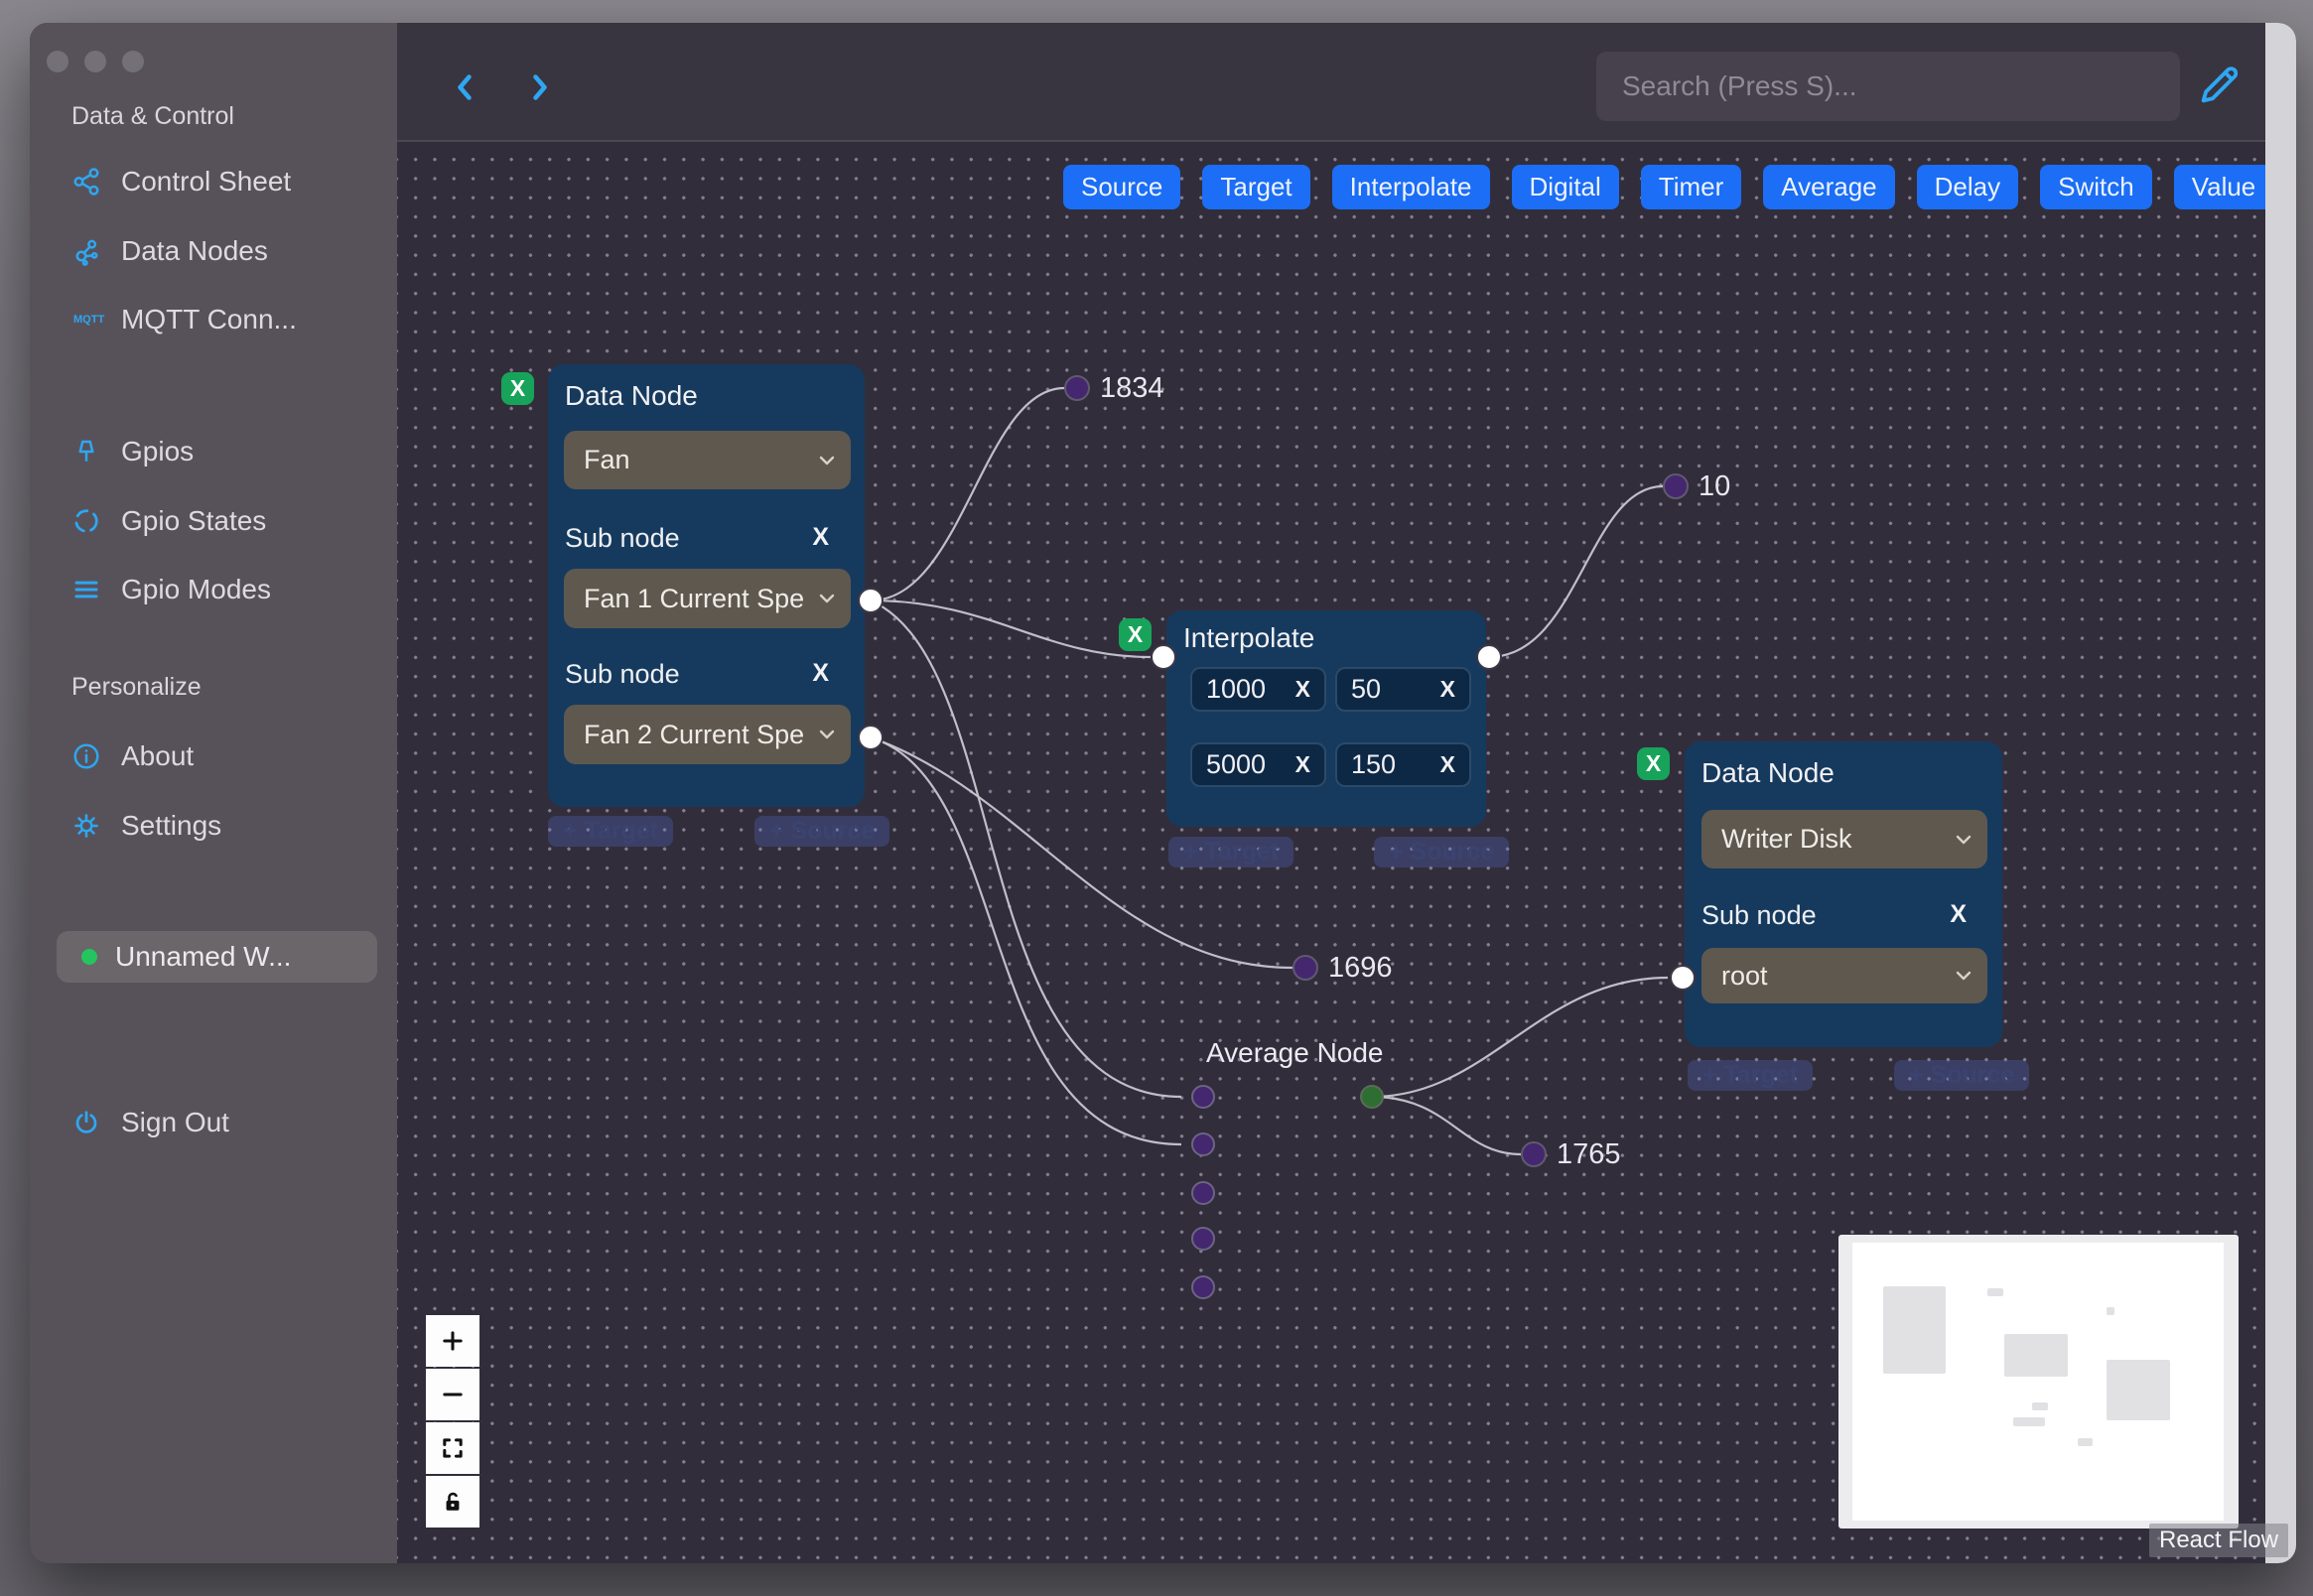 The image size is (2313, 1596). I want to click on fan-node-delete-button: X, so click(517, 388).